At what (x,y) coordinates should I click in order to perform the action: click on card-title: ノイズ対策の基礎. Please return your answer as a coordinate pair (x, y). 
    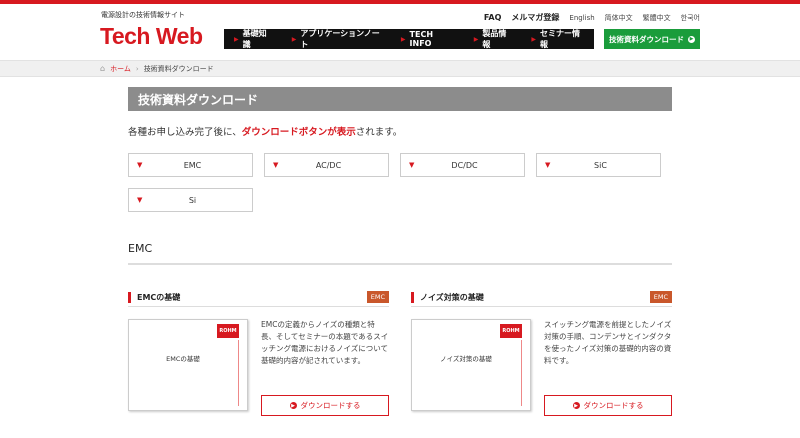
    Looking at the image, I should click on (447, 297).